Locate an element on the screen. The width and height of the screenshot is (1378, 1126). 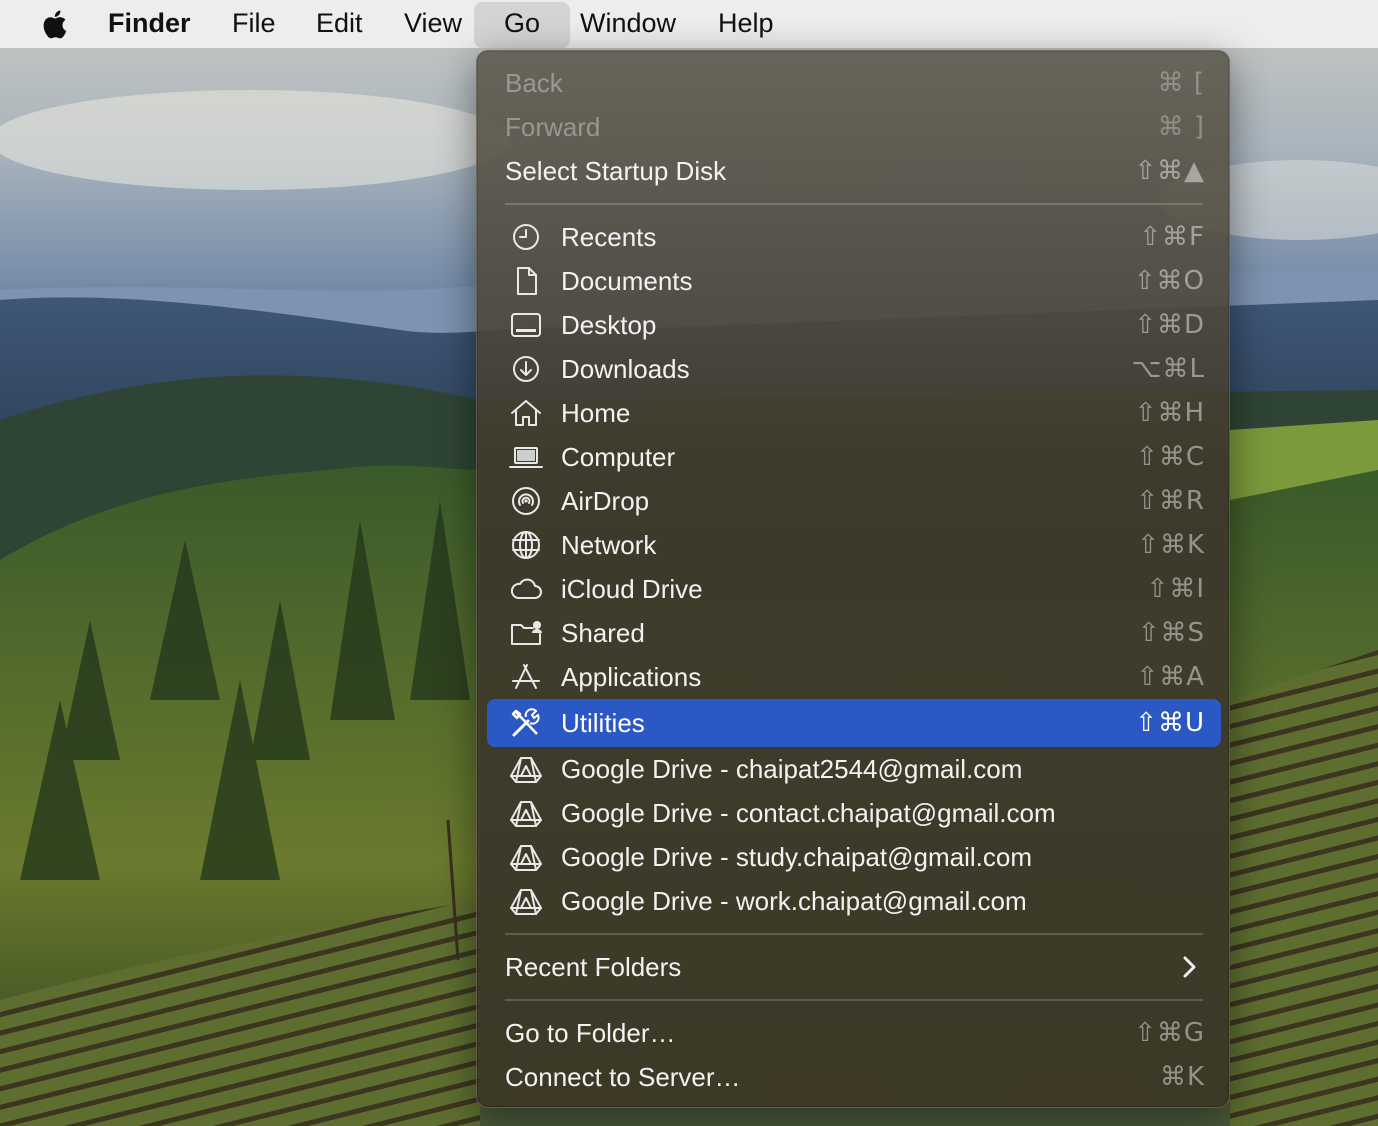
shortcut: ⇧⌘O is located at coordinates (1169, 281).